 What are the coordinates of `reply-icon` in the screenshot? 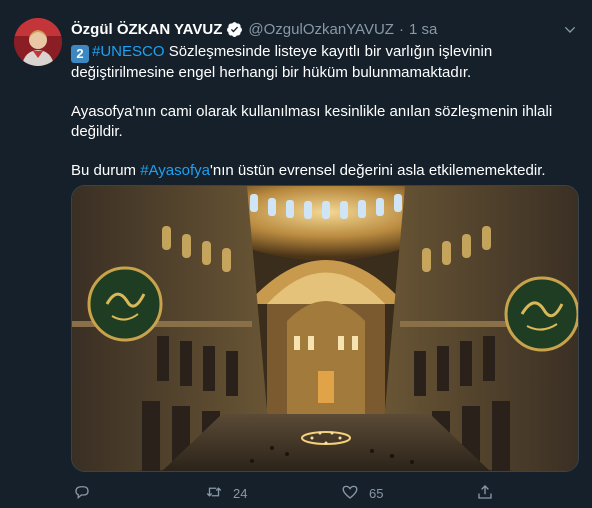 It's located at (82, 493).